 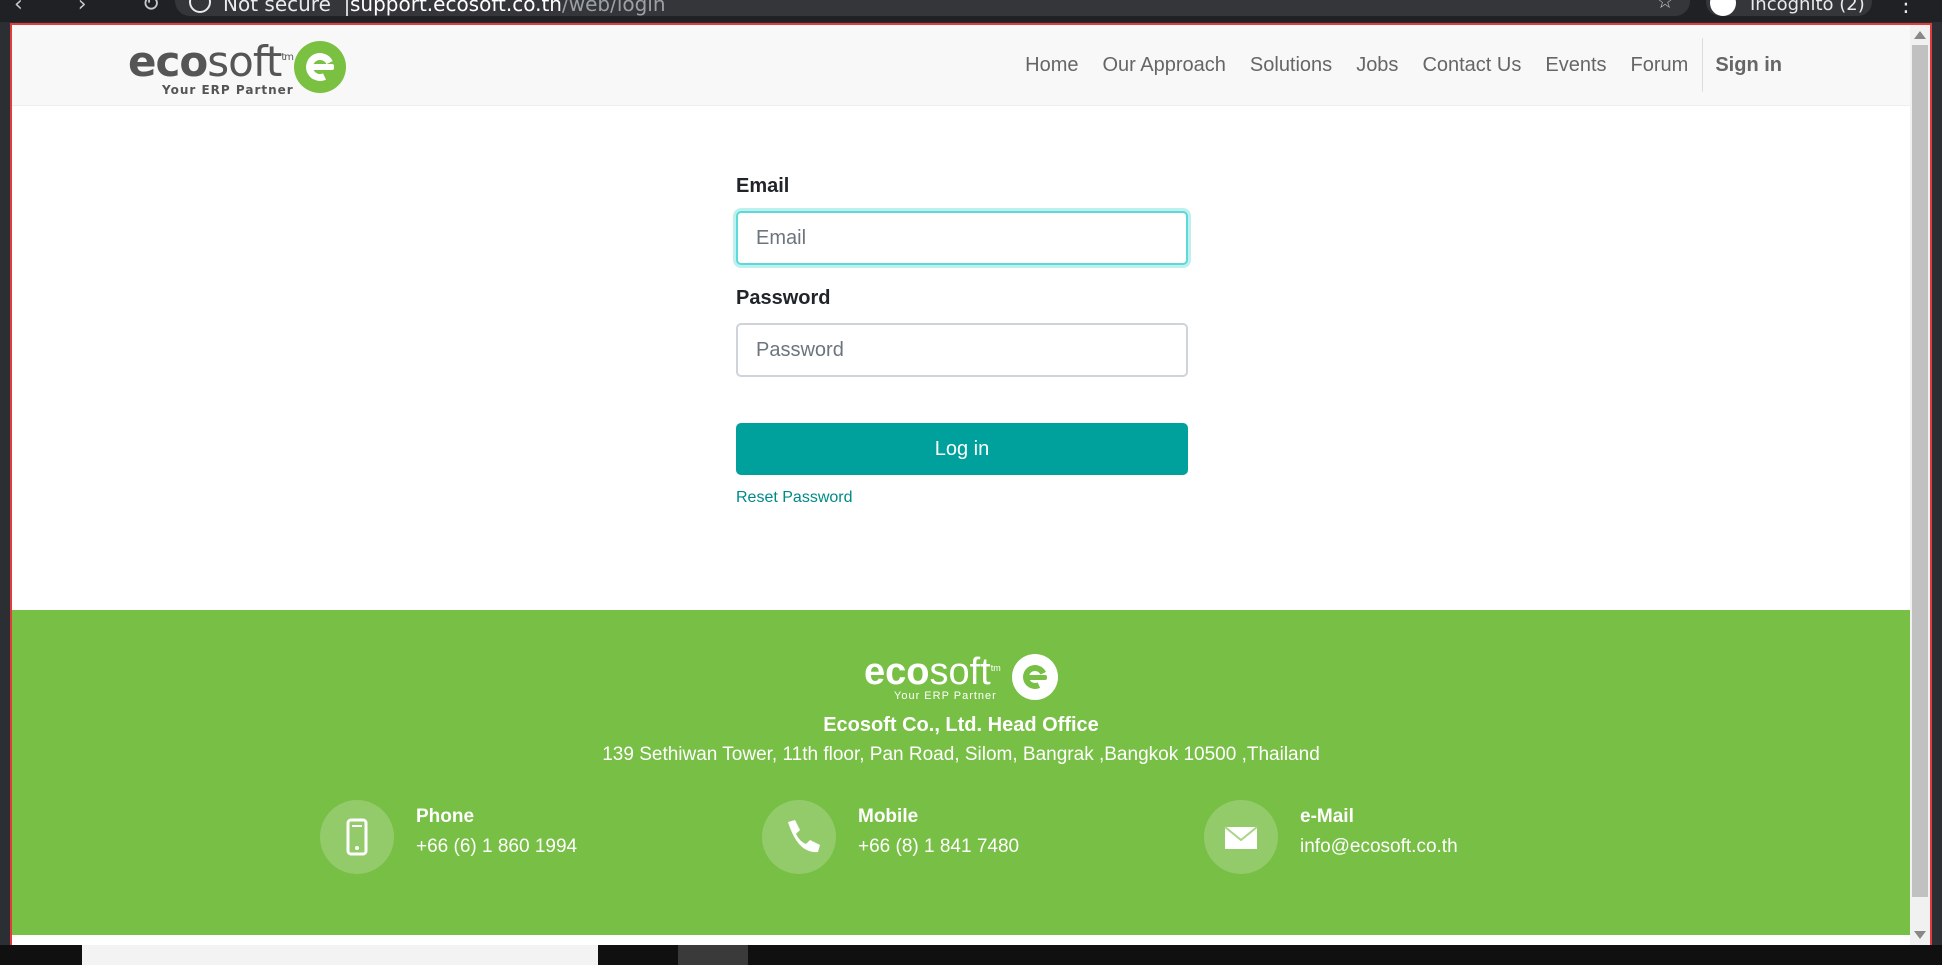 What do you see at coordinates (962, 498) in the screenshot?
I see `reset-password-link: Reset Password` at bounding box center [962, 498].